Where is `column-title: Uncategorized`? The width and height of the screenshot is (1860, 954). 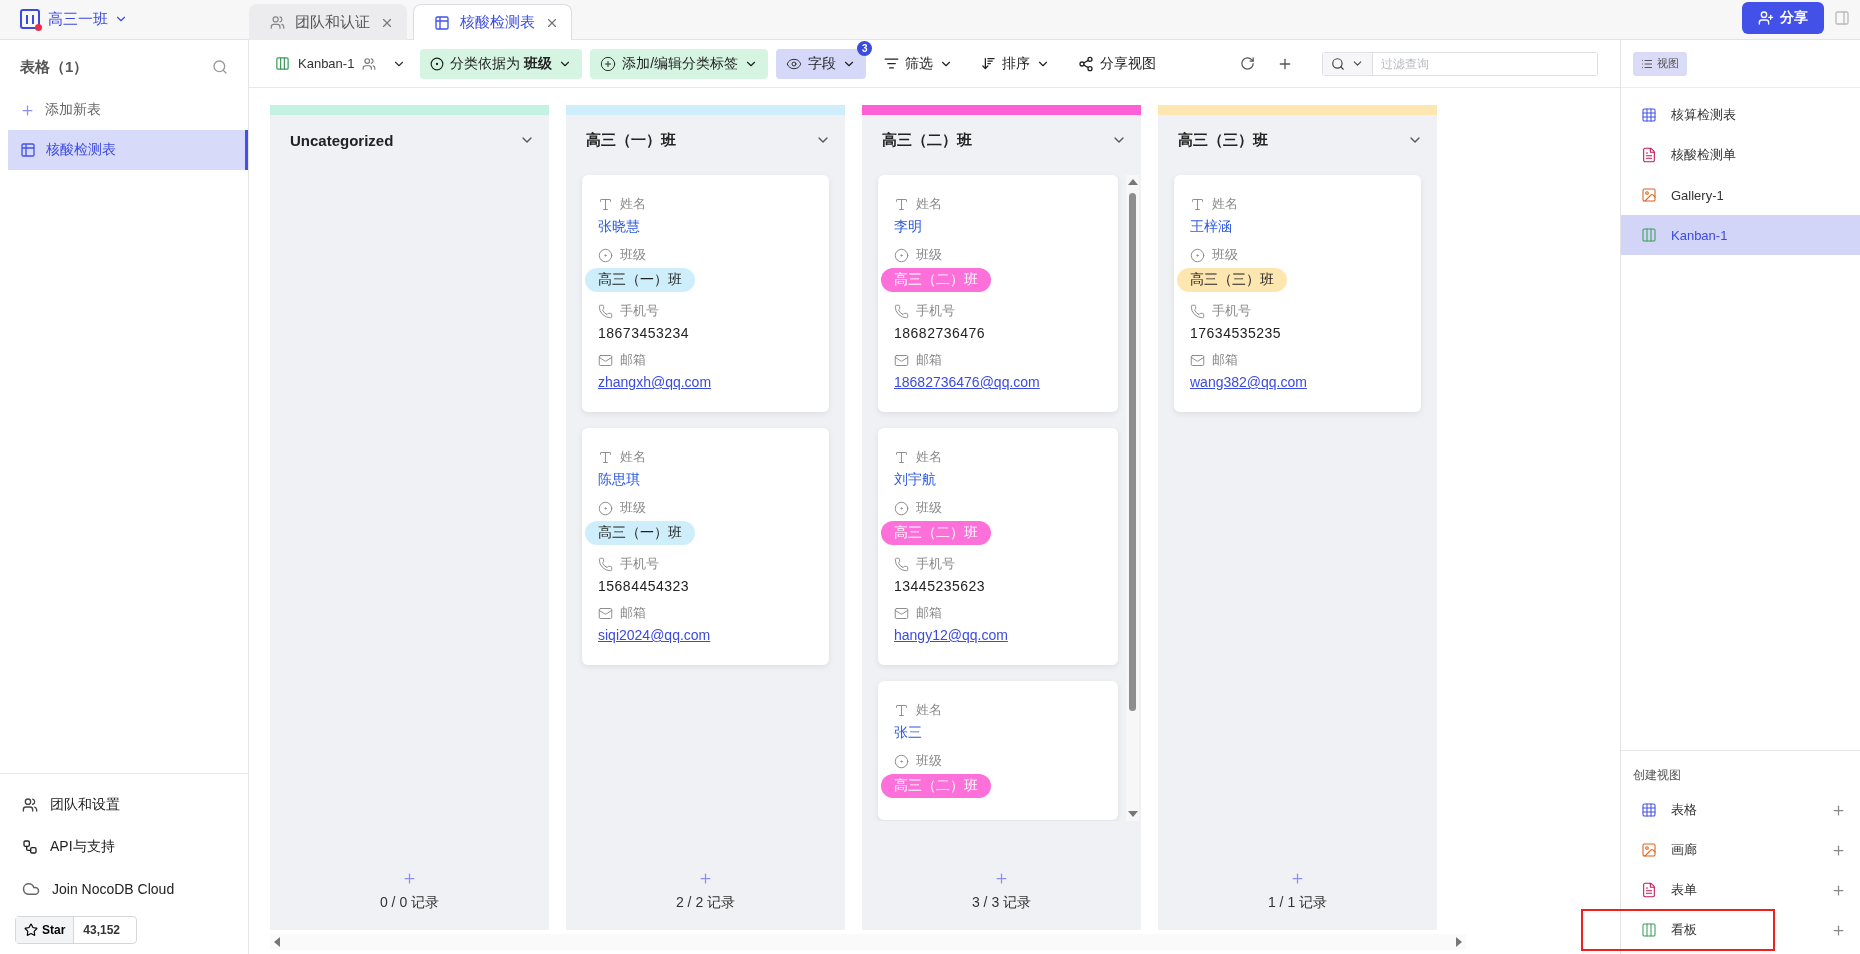 column-title: Uncategorized is located at coordinates (342, 140).